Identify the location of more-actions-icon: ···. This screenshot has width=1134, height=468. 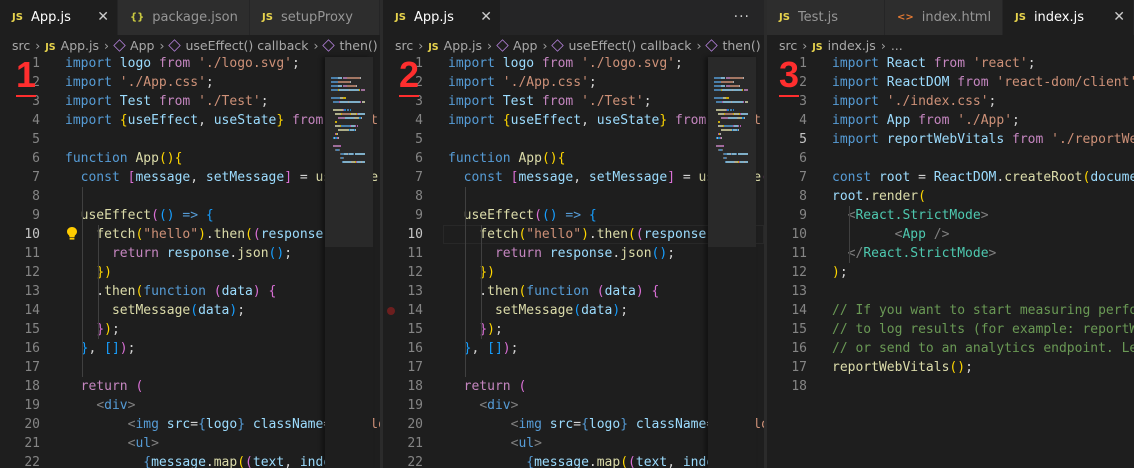
(742, 17).